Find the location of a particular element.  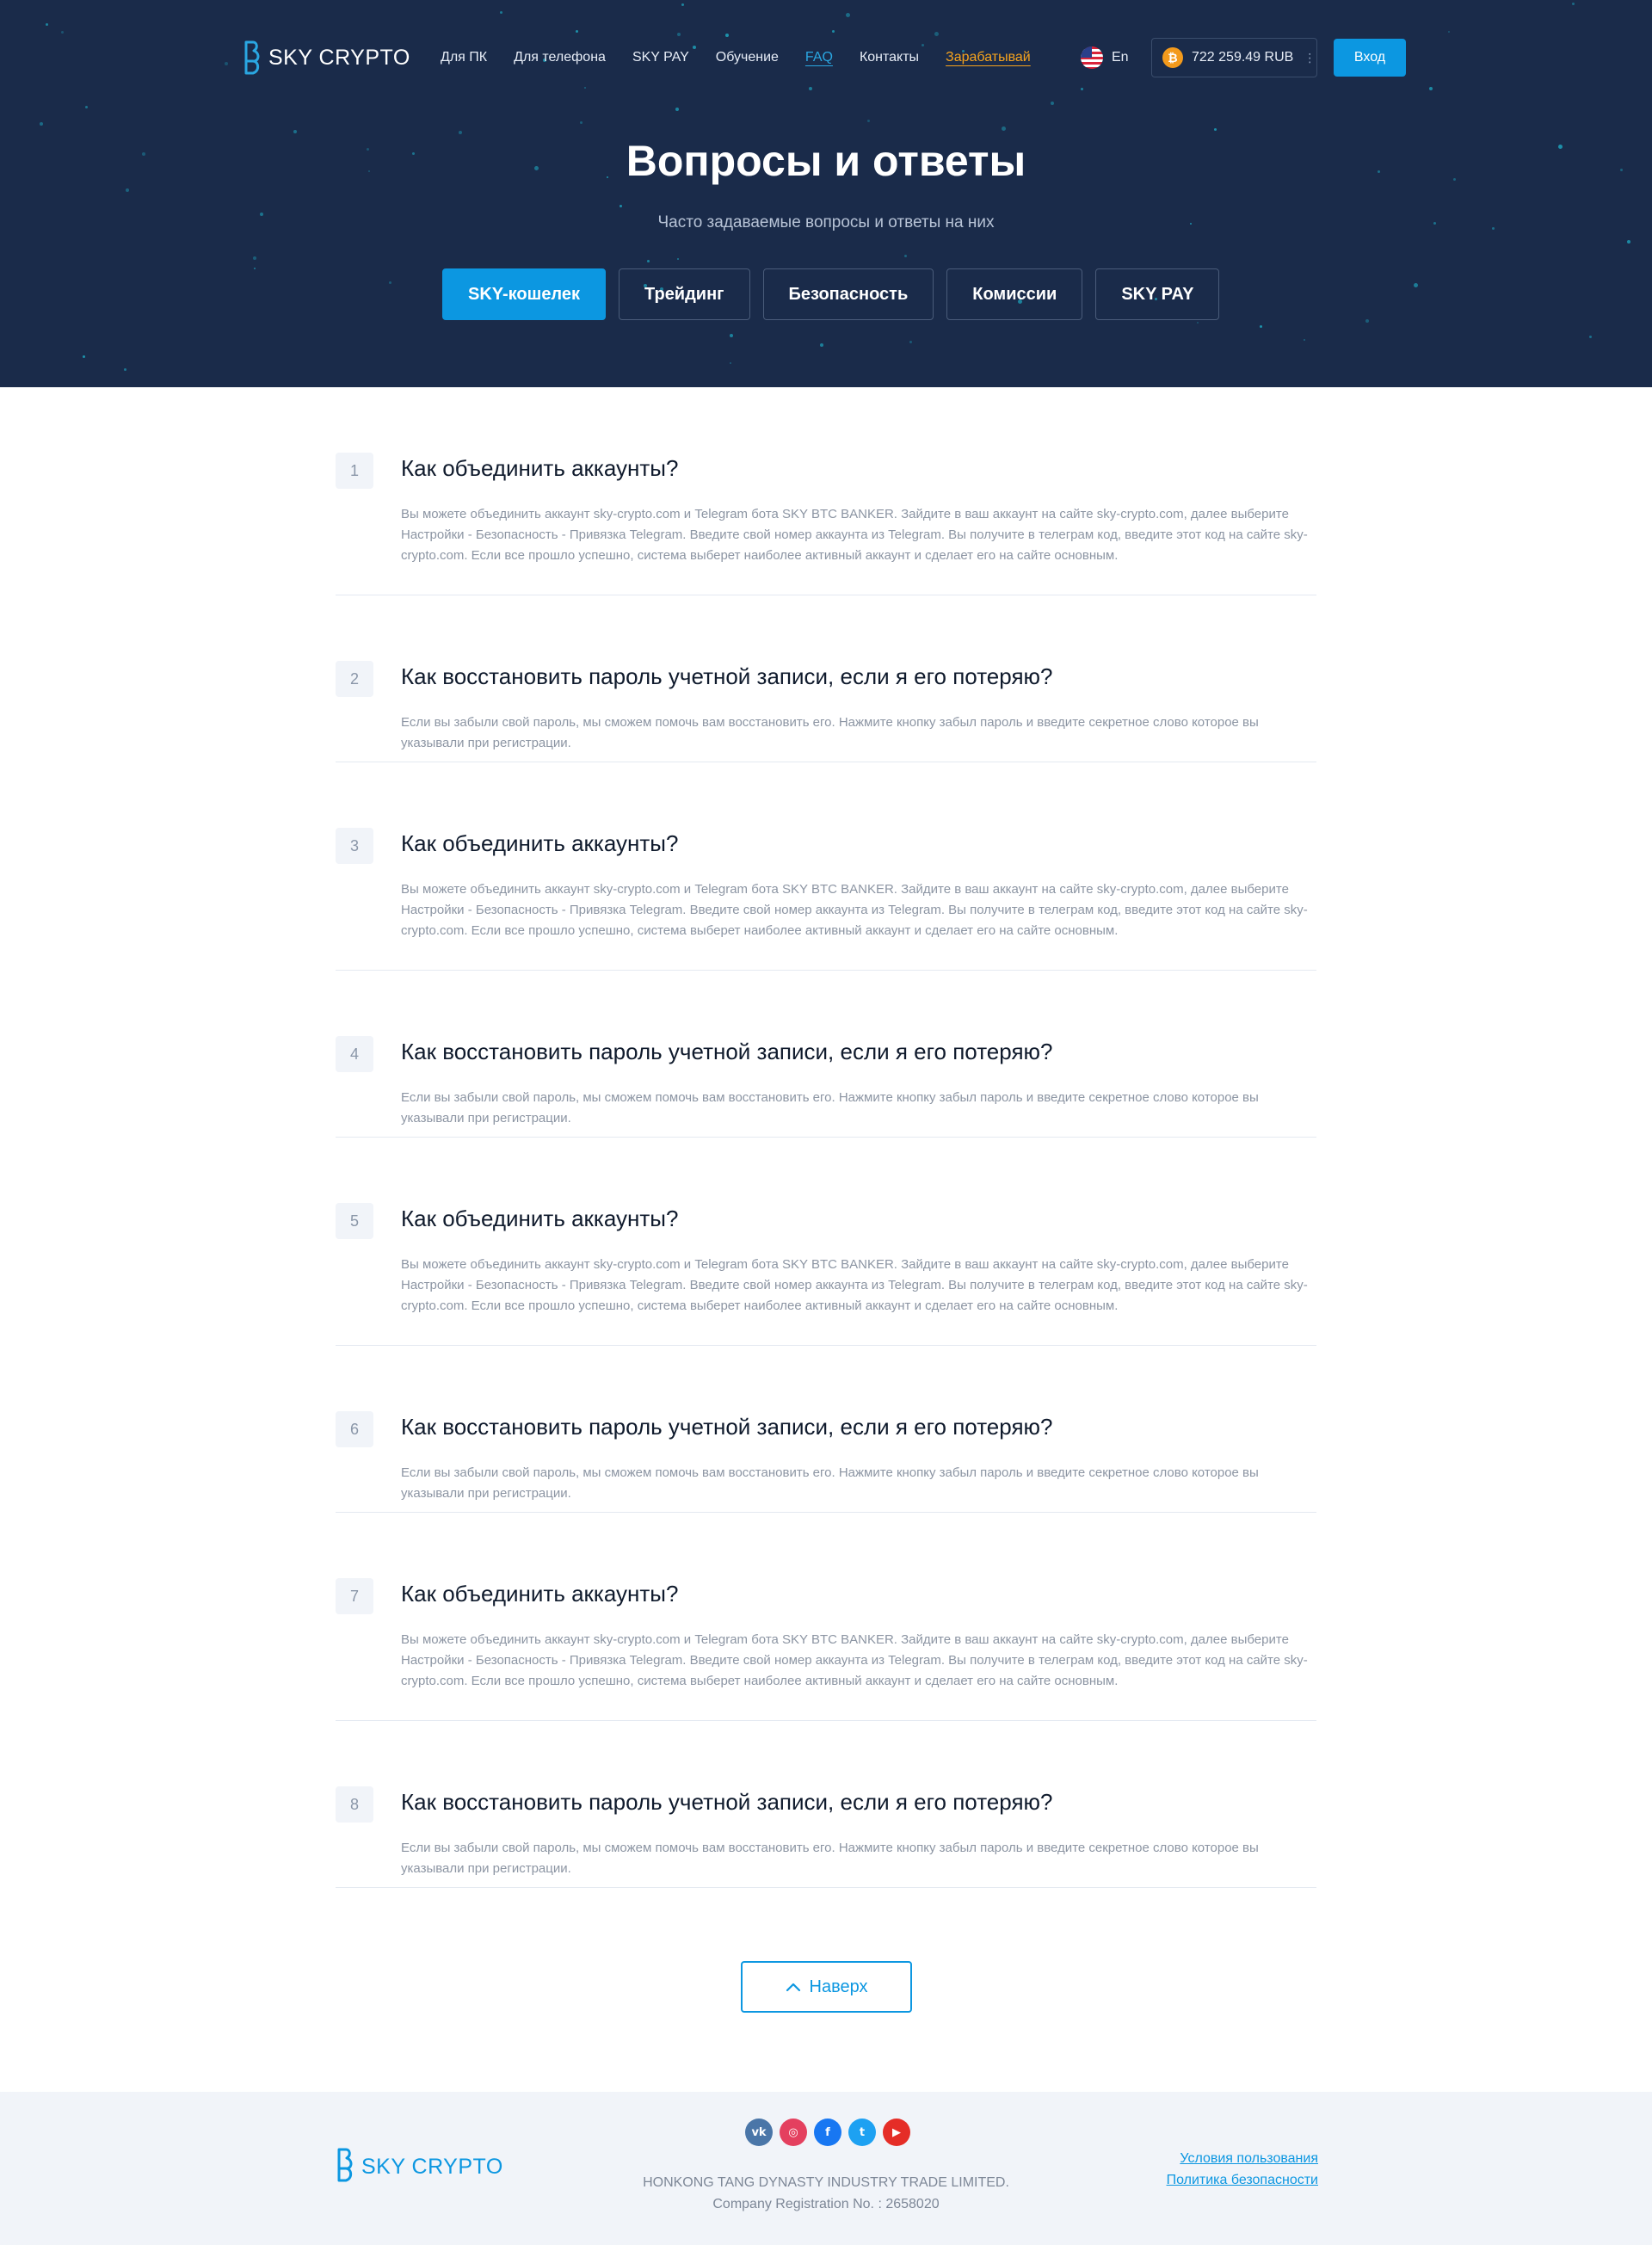

logo-text: SKY CRYPTO is located at coordinates (339, 57).